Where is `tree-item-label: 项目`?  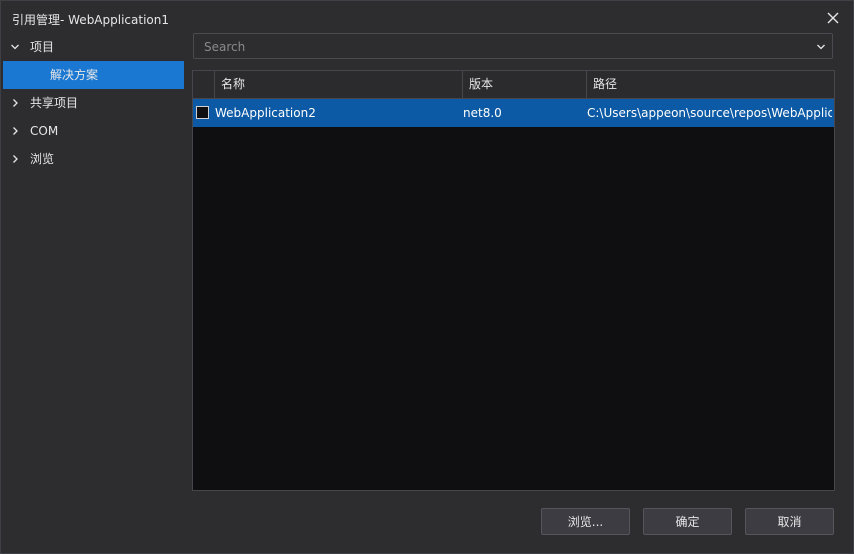 tree-item-label: 项目 is located at coordinates (42, 47).